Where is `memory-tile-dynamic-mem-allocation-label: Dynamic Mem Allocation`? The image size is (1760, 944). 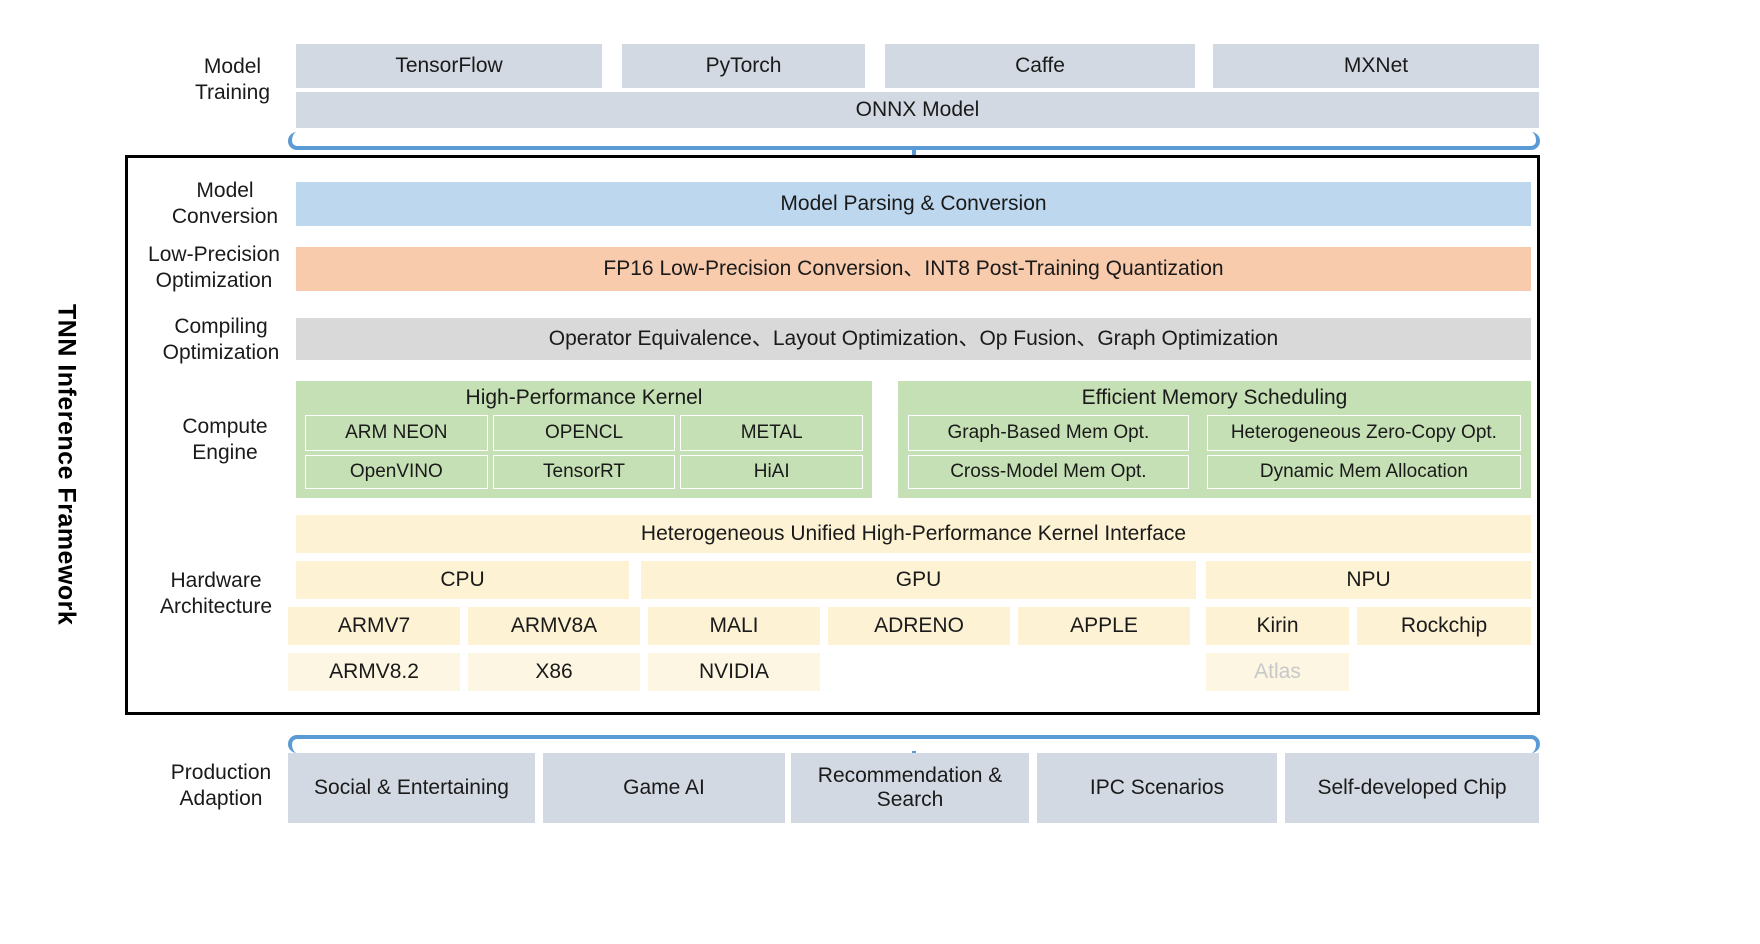 memory-tile-dynamic-mem-allocation-label: Dynamic Mem Allocation is located at coordinates (1363, 471).